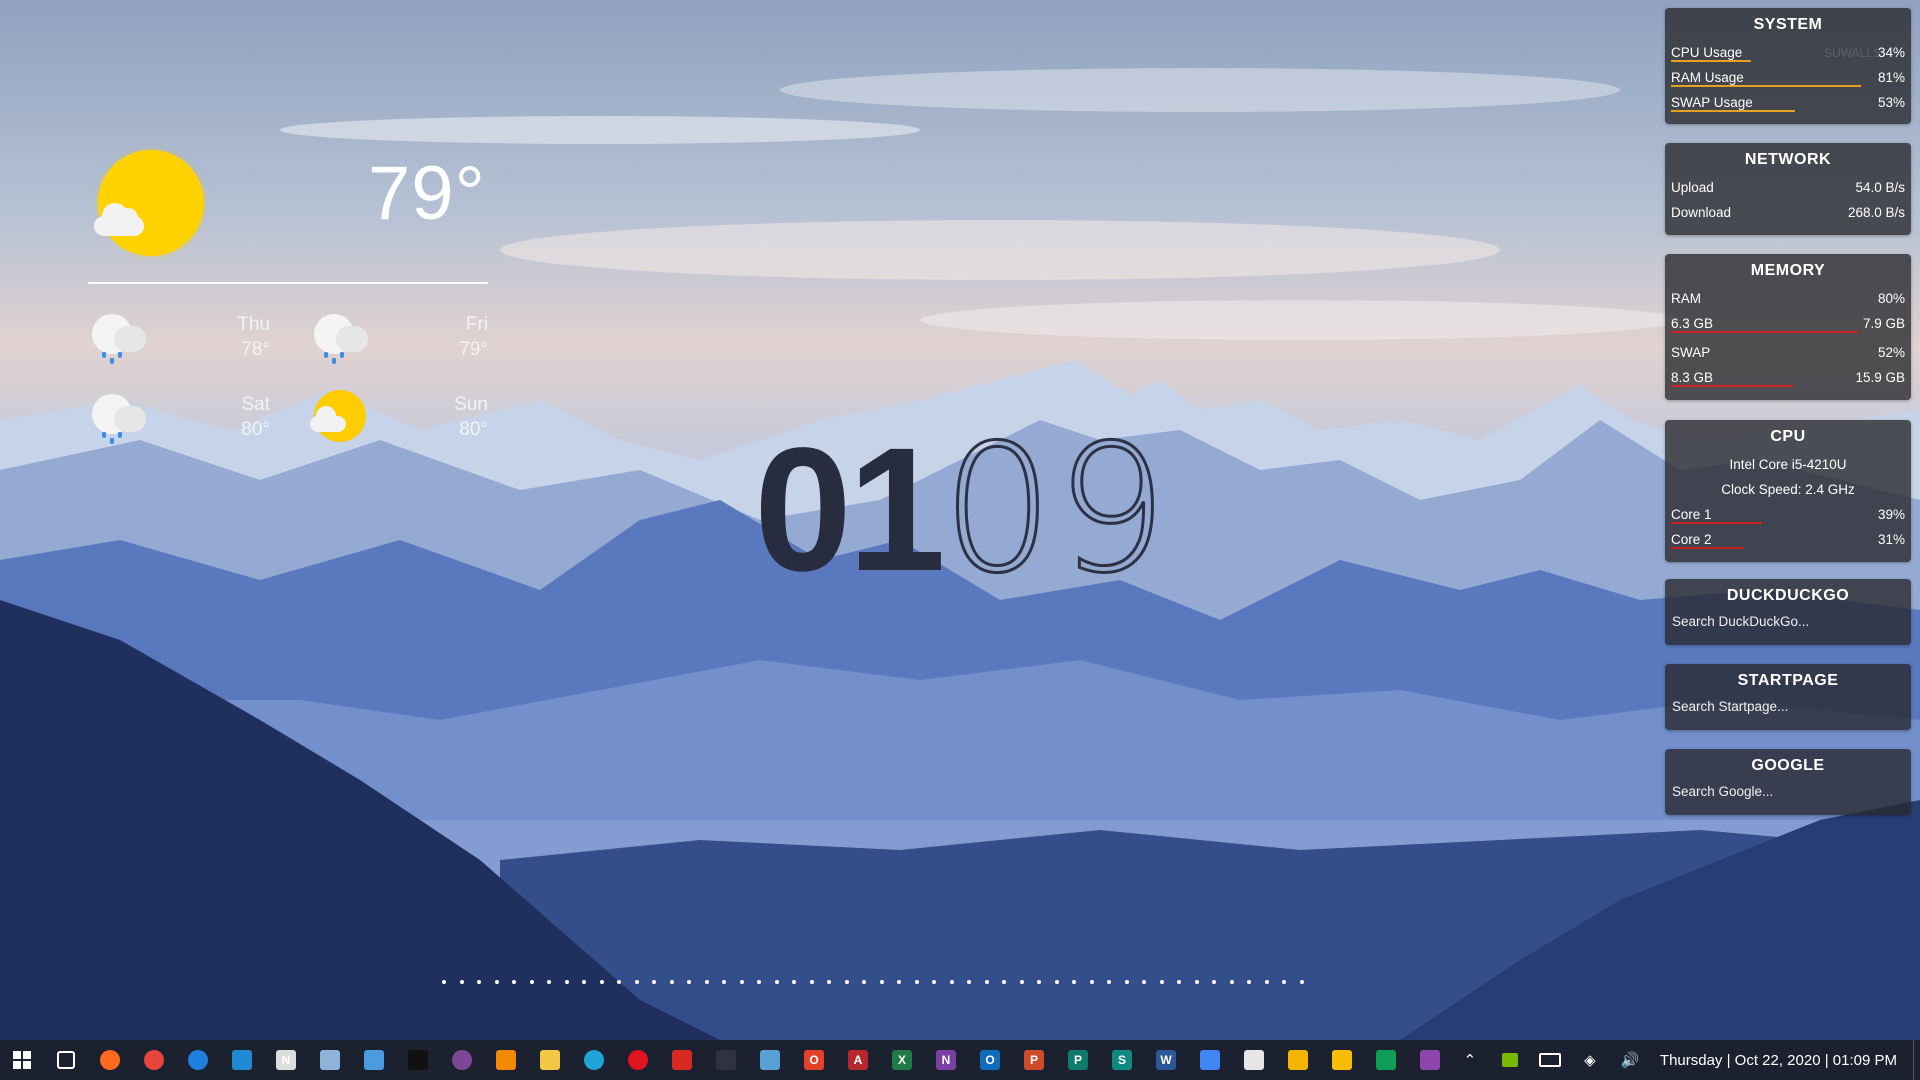 The image size is (1920, 1080). I want to click on chevron-up-icon: ⌃, so click(1470, 1060).